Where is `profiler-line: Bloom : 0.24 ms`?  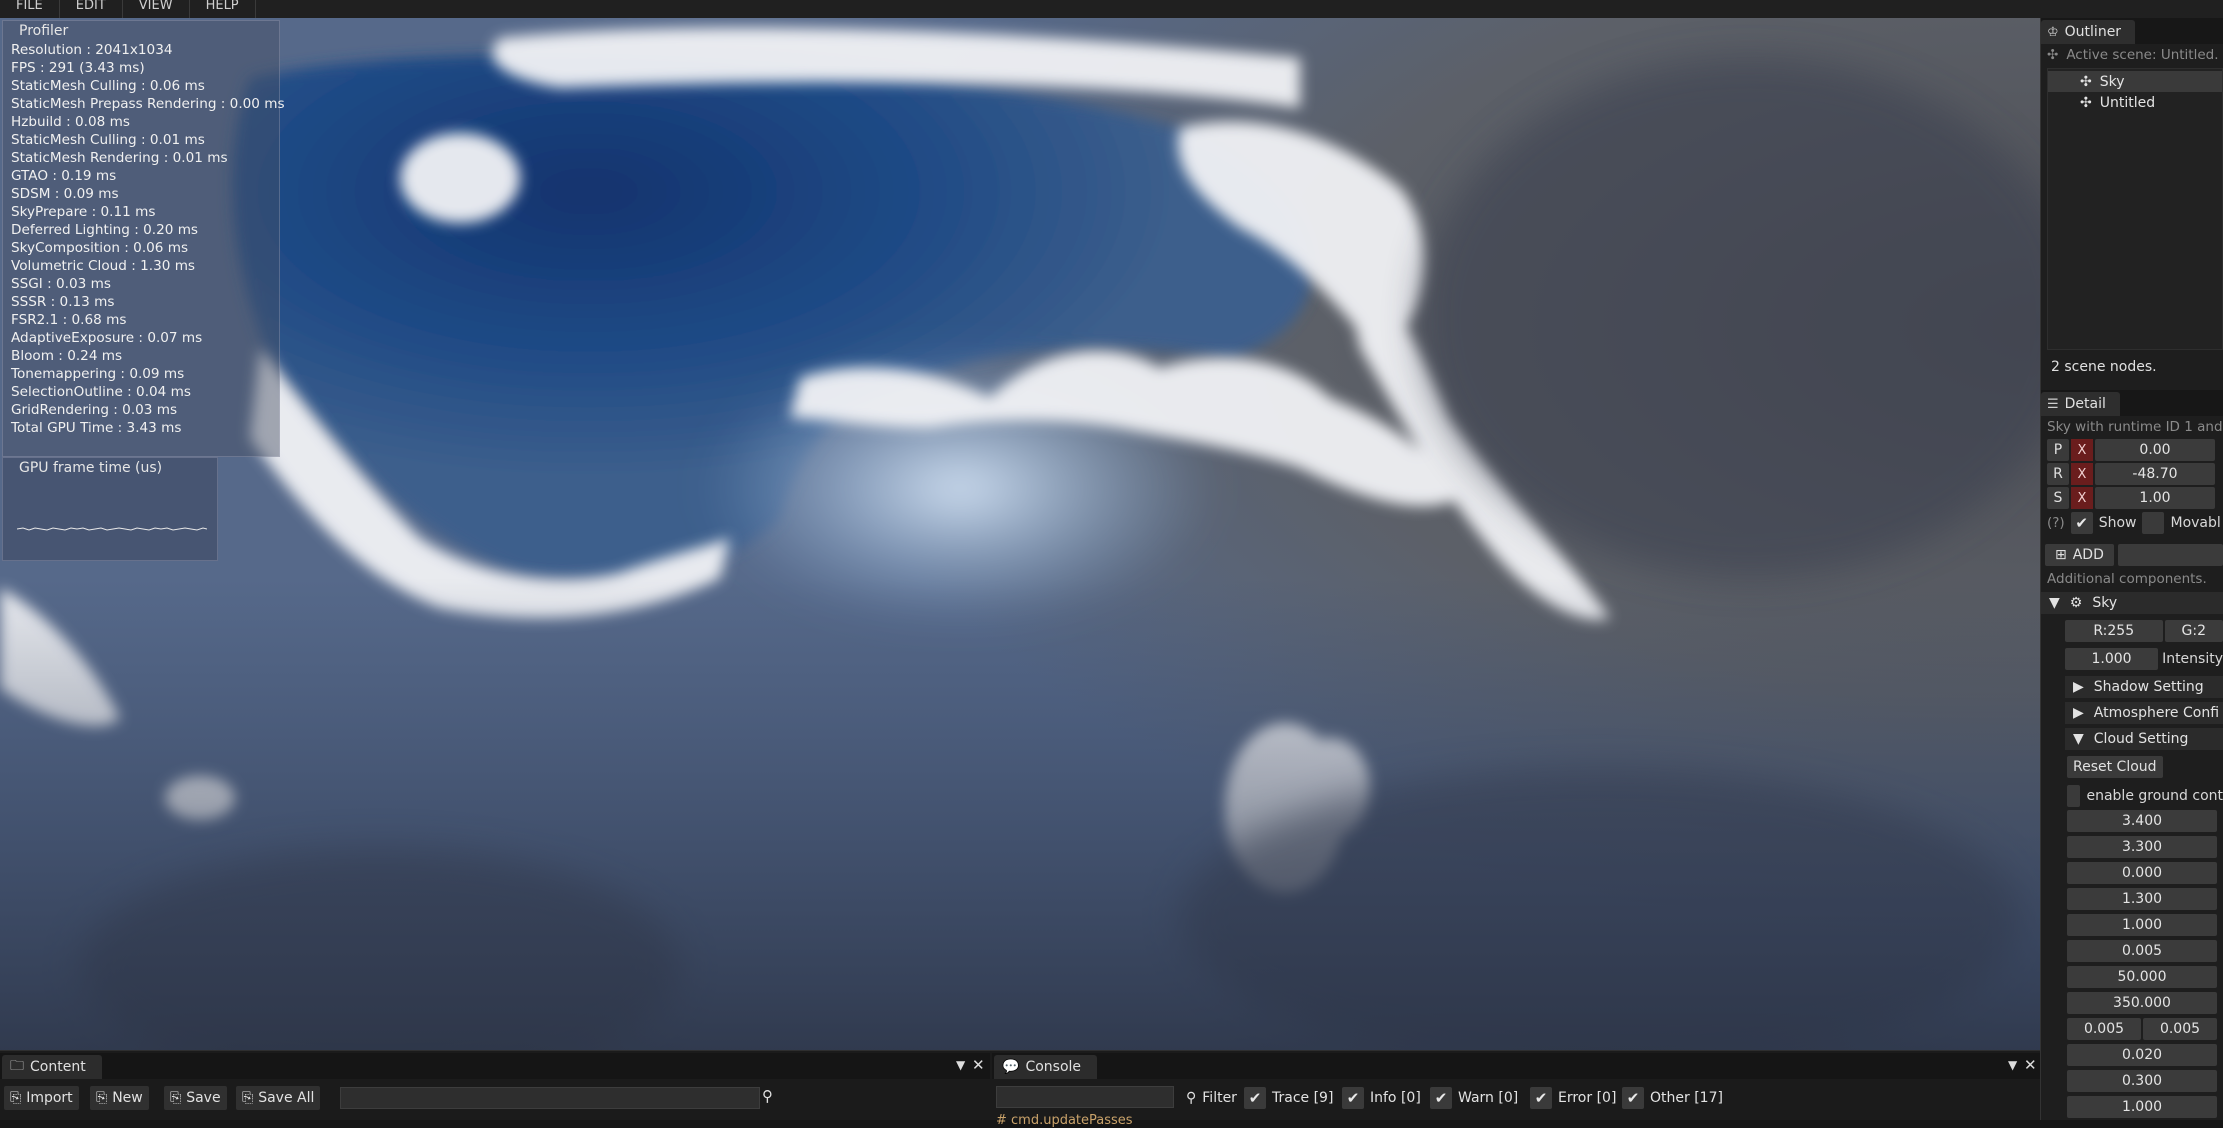
profiler-line: Bloom : 0.24 ms is located at coordinates (141, 356).